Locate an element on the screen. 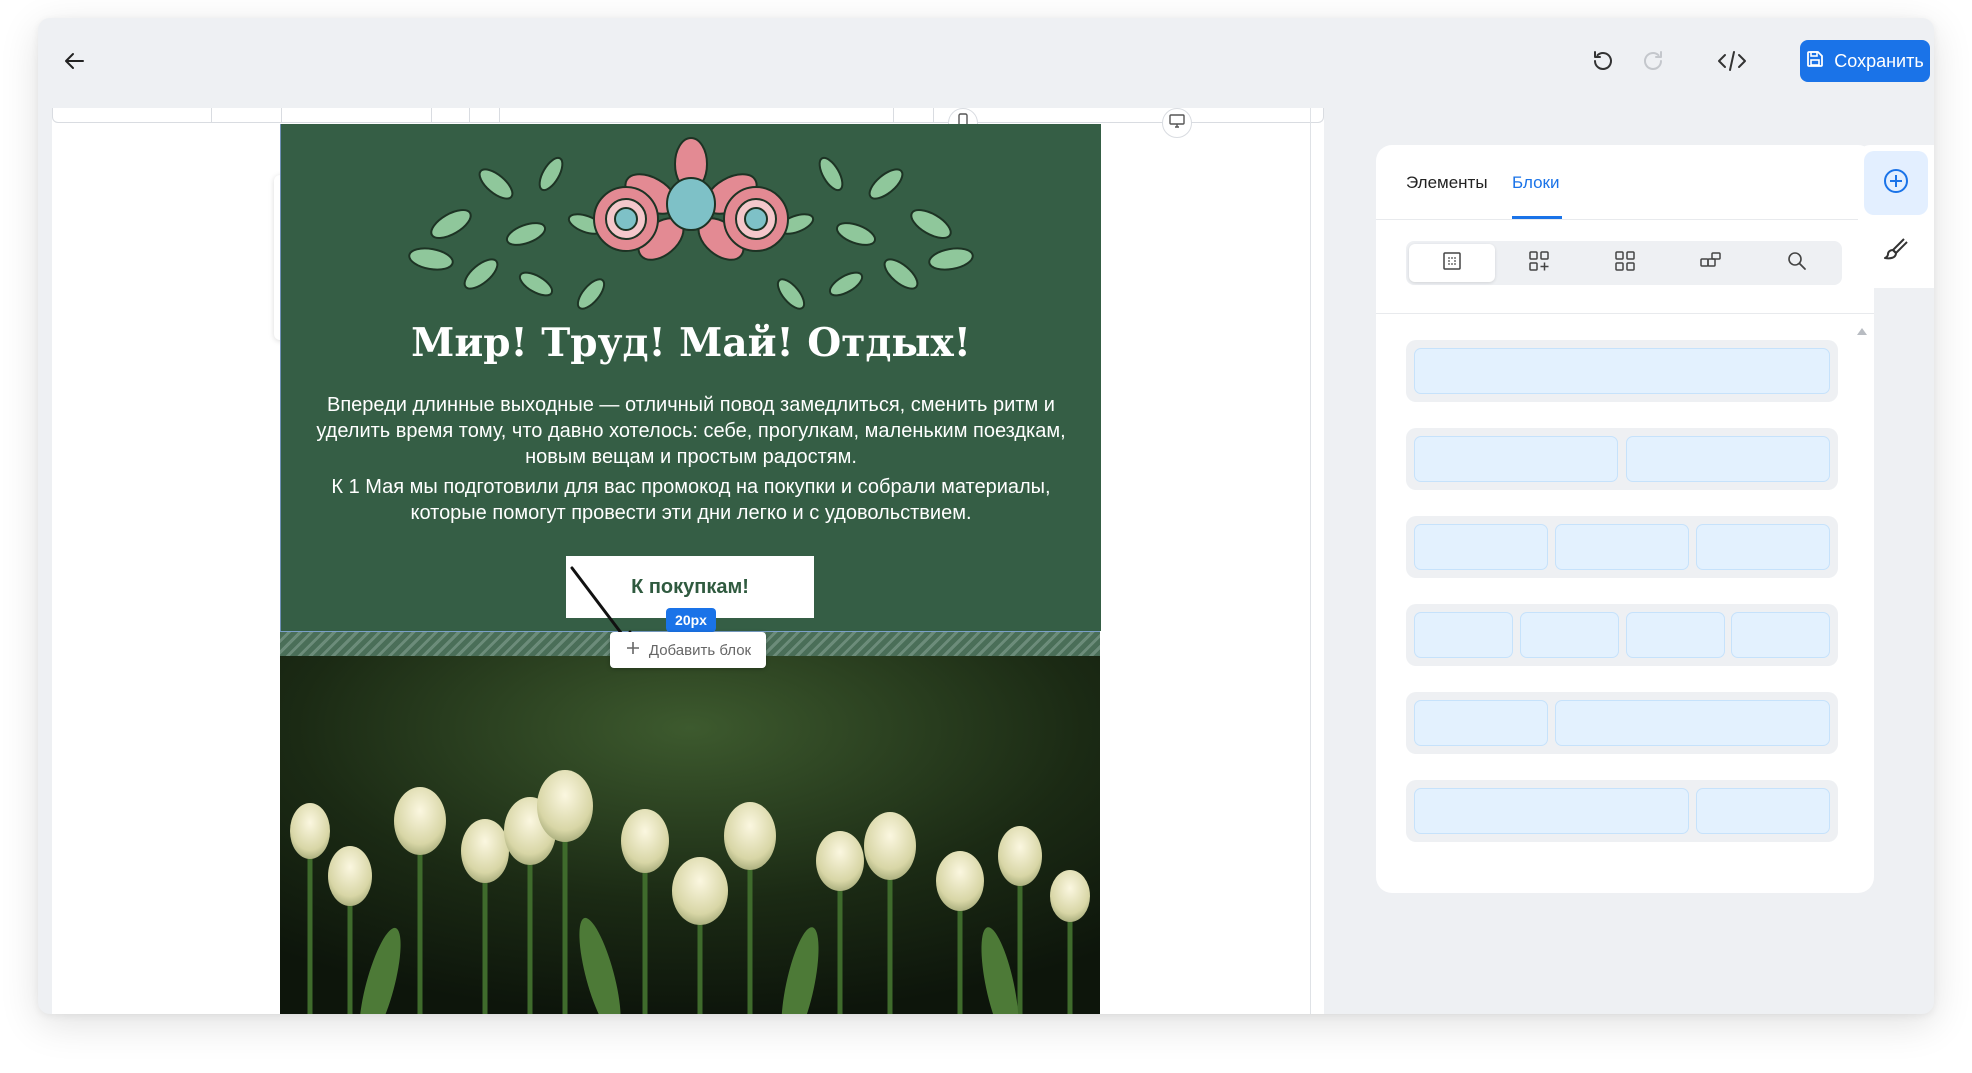 The image size is (1972, 1073). blocks-filter is located at coordinates (1711, 263).